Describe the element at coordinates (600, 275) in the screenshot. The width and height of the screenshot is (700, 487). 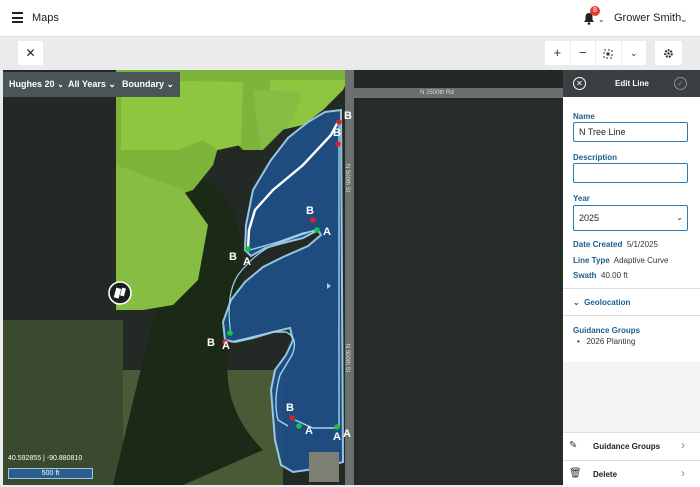
I see `swath-row: Swath 40.00 ft` at that location.